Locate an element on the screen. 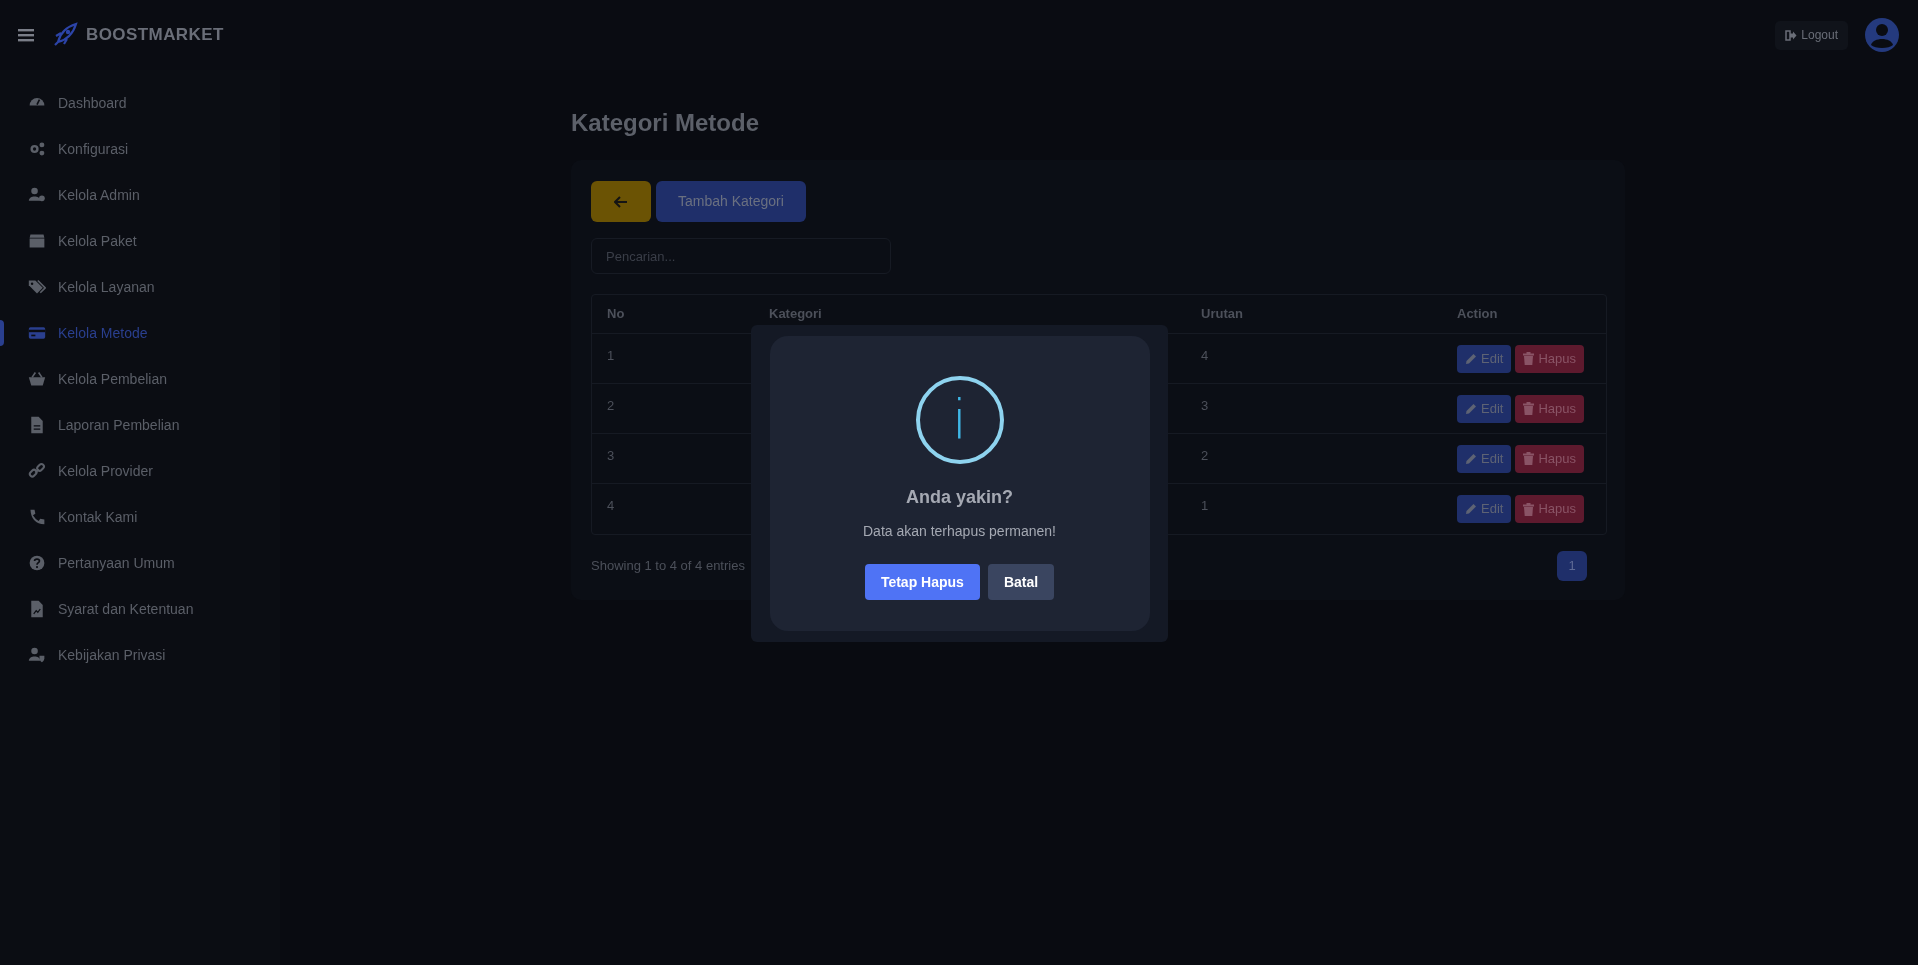  sidebar-item: Kelola Pembelian is located at coordinates (140, 379).